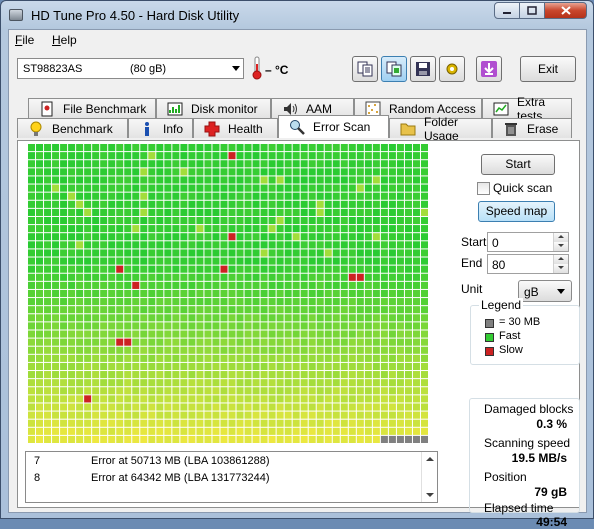  What do you see at coordinates (548, 69) in the screenshot?
I see `exit-button: Exit` at bounding box center [548, 69].